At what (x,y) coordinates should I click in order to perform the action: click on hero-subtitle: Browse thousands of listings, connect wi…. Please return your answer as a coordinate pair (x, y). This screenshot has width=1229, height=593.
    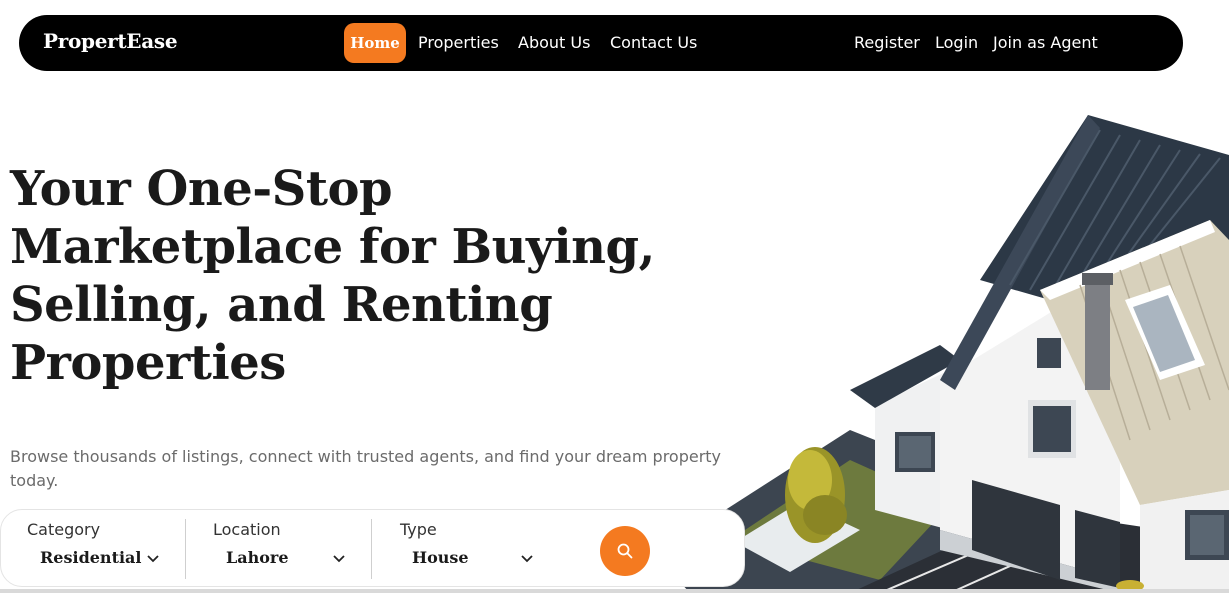
    Looking at the image, I should click on (366, 468).